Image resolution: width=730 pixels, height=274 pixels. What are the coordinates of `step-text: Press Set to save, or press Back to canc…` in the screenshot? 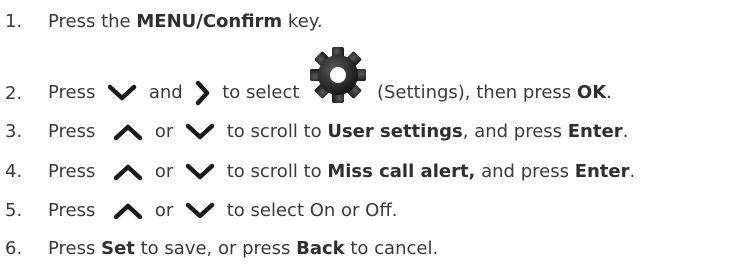 It's located at (243, 248).